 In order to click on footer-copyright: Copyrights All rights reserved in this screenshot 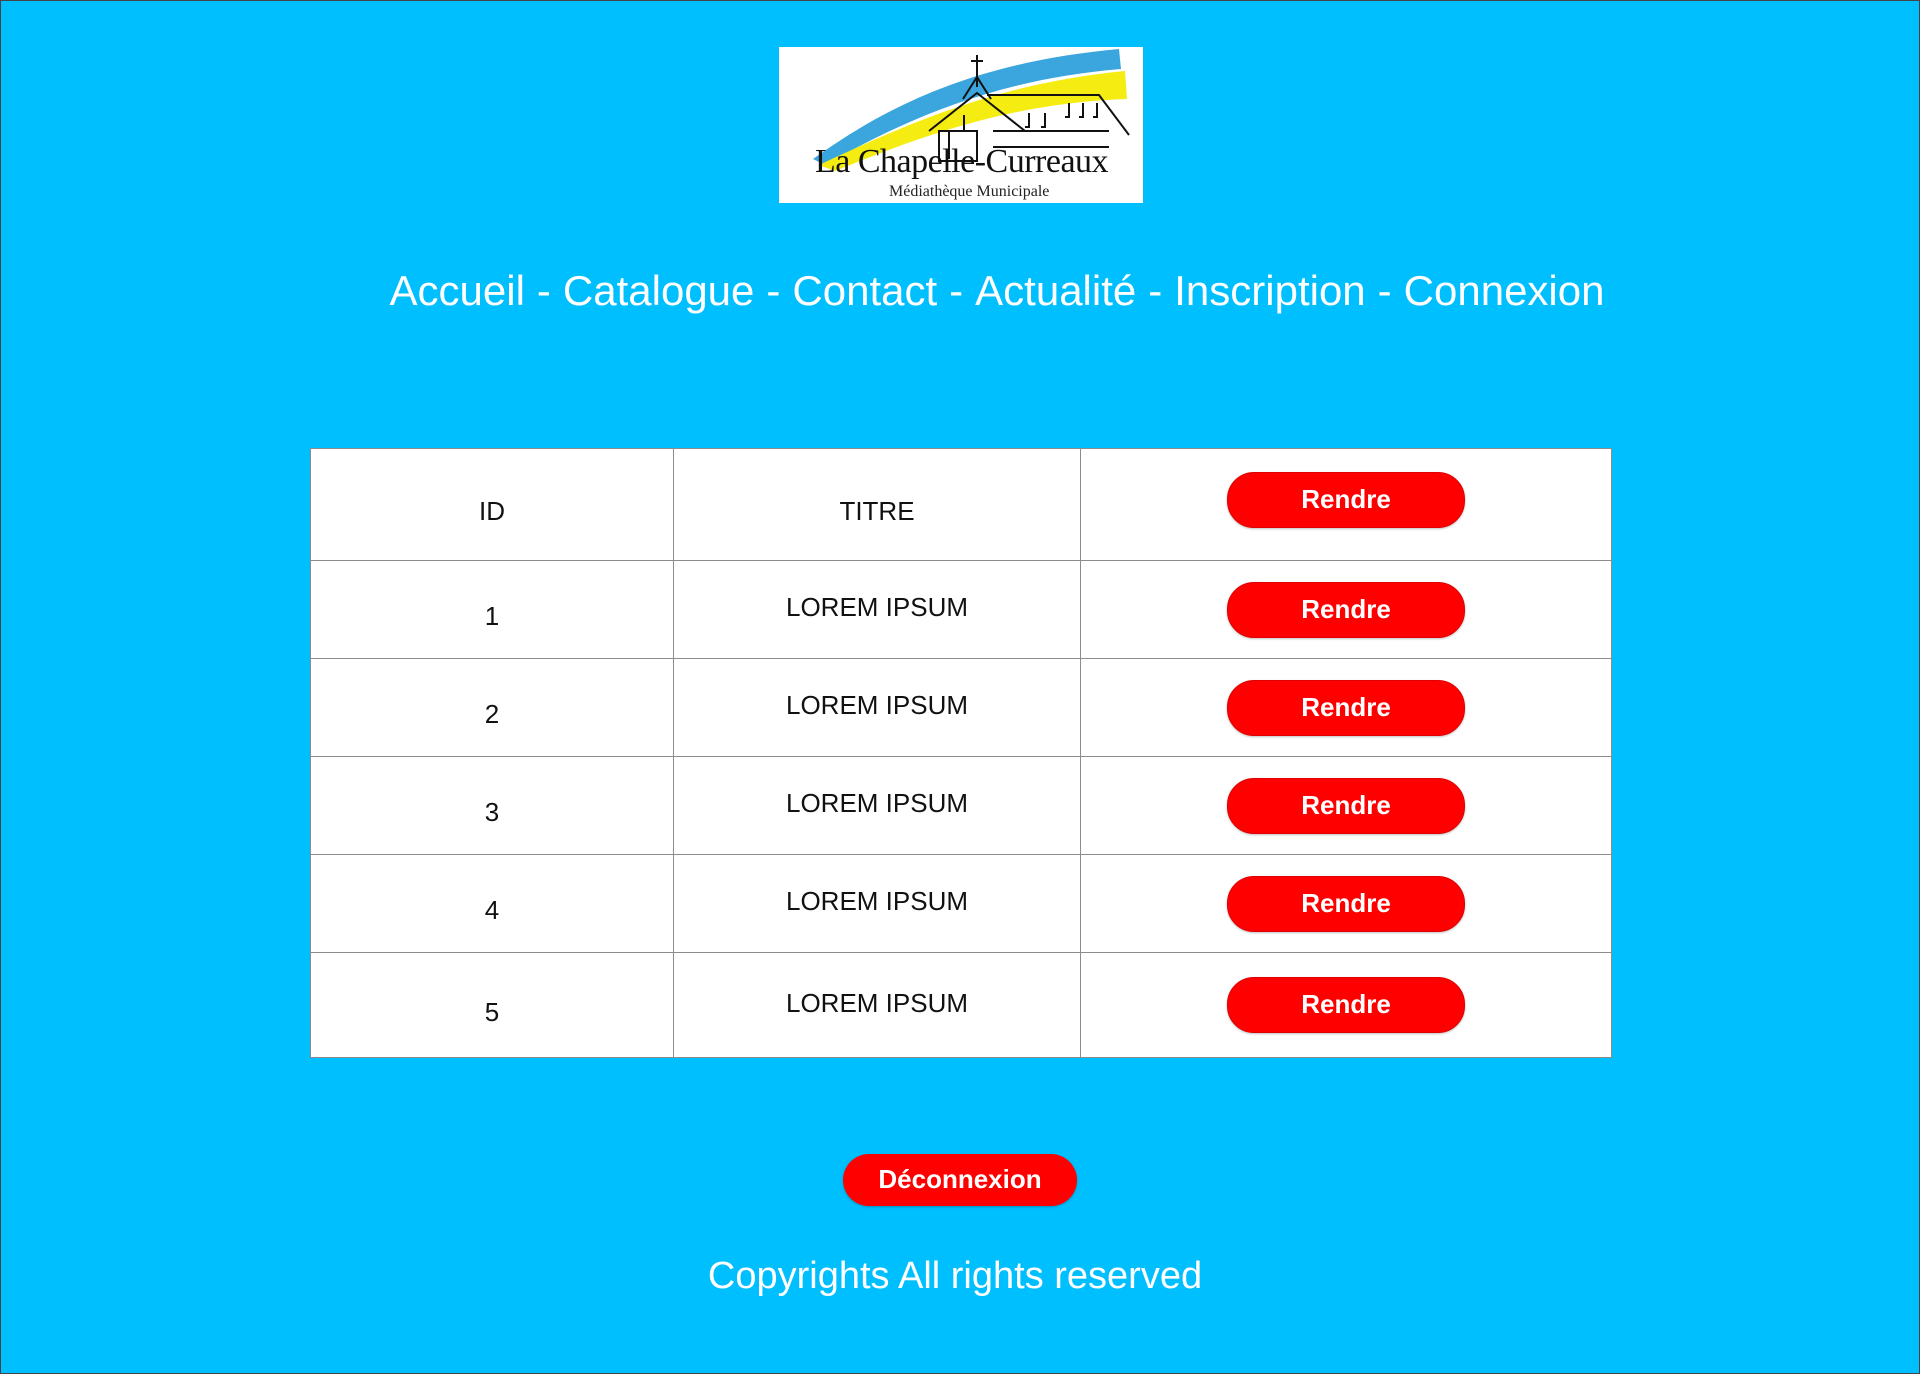, I will do `click(955, 1276)`.